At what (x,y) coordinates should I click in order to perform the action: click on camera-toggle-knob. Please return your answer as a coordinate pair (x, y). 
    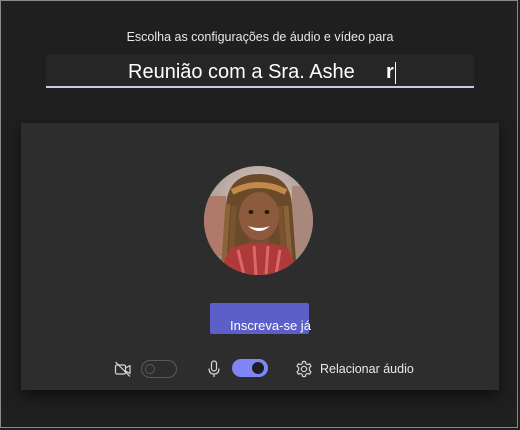
    Looking at the image, I should click on (150, 369).